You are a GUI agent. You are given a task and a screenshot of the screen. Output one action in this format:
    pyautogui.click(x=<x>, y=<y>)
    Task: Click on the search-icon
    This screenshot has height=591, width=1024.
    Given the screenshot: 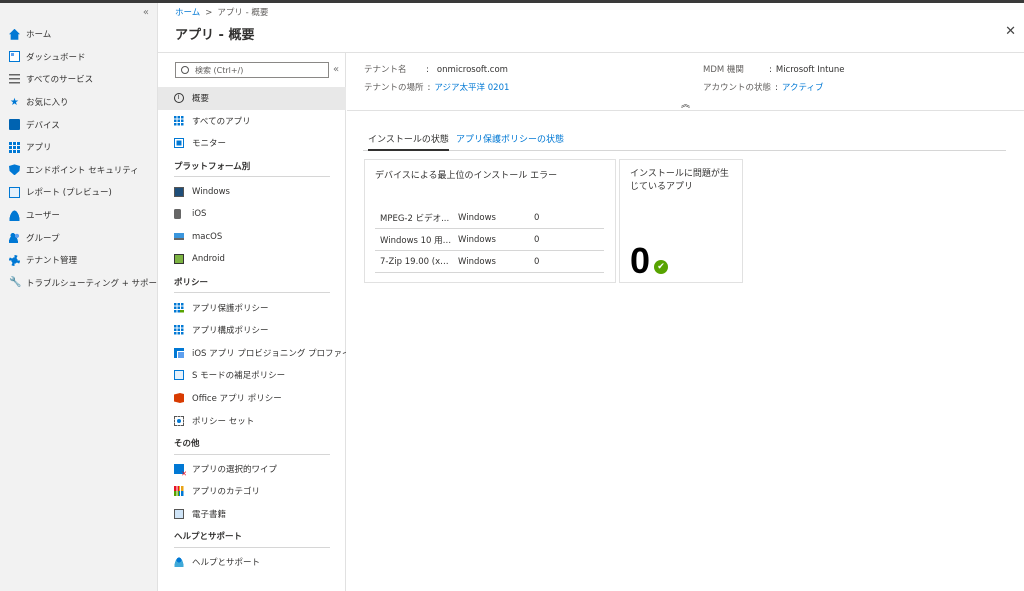 What is the action you would take?
    pyautogui.click(x=185, y=70)
    